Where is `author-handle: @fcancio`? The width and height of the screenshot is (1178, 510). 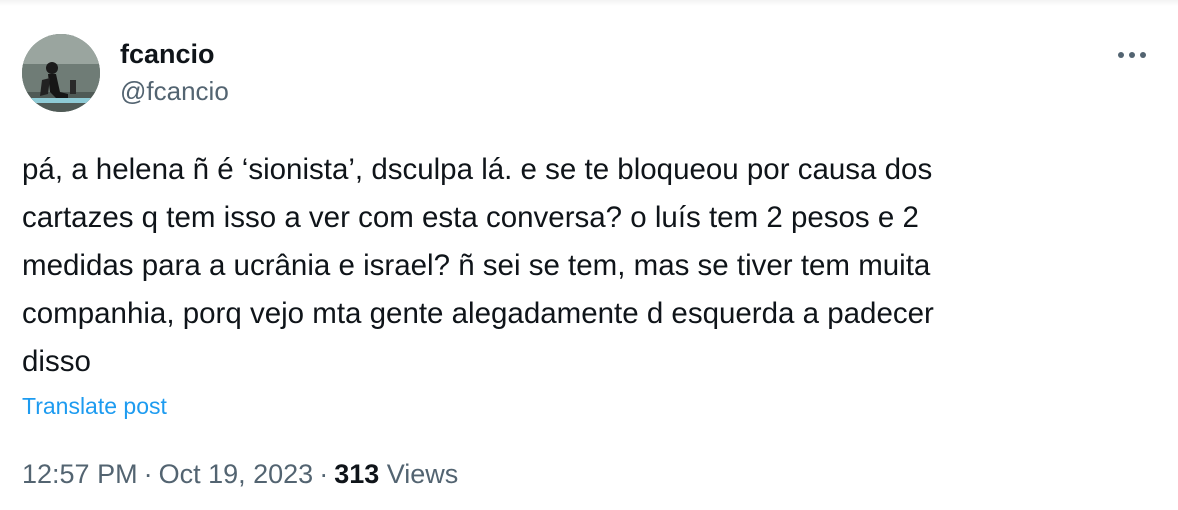 author-handle: @fcancio is located at coordinates (174, 91).